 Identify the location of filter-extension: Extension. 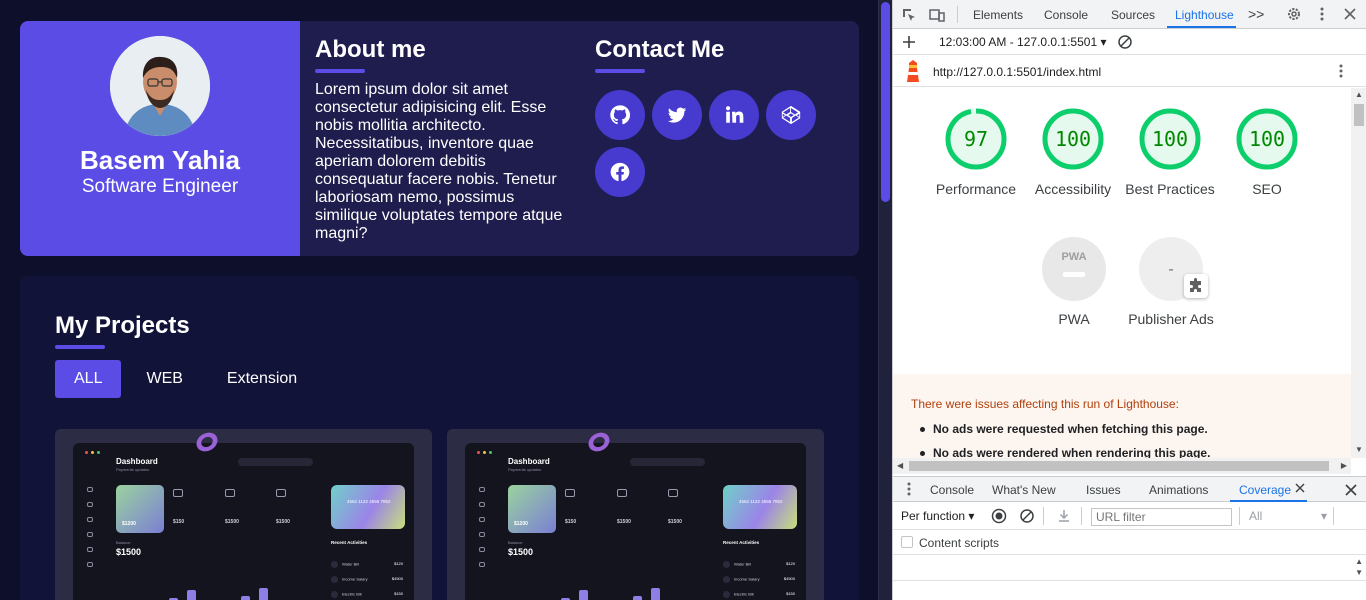
(262, 379).